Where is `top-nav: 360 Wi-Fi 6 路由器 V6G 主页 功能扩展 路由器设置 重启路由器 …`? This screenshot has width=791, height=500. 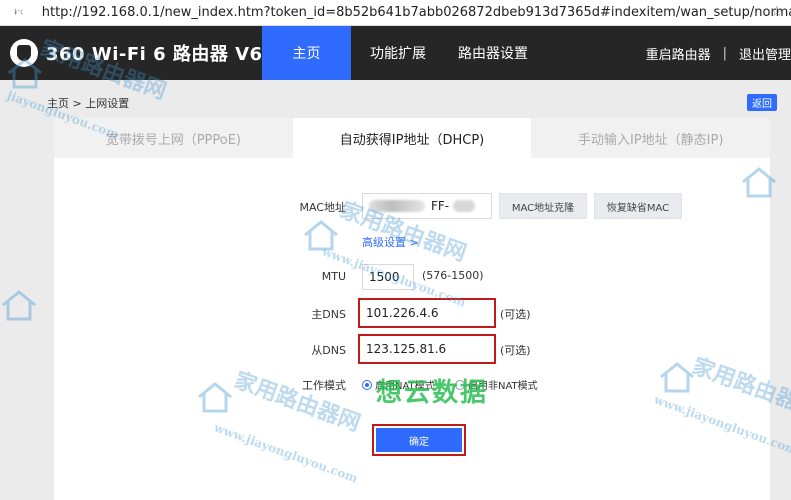
top-nav: 360 Wi-Fi 6 路由器 V6G 主页 功能扩展 路由器设置 重启路由器 … is located at coordinates (395, 53).